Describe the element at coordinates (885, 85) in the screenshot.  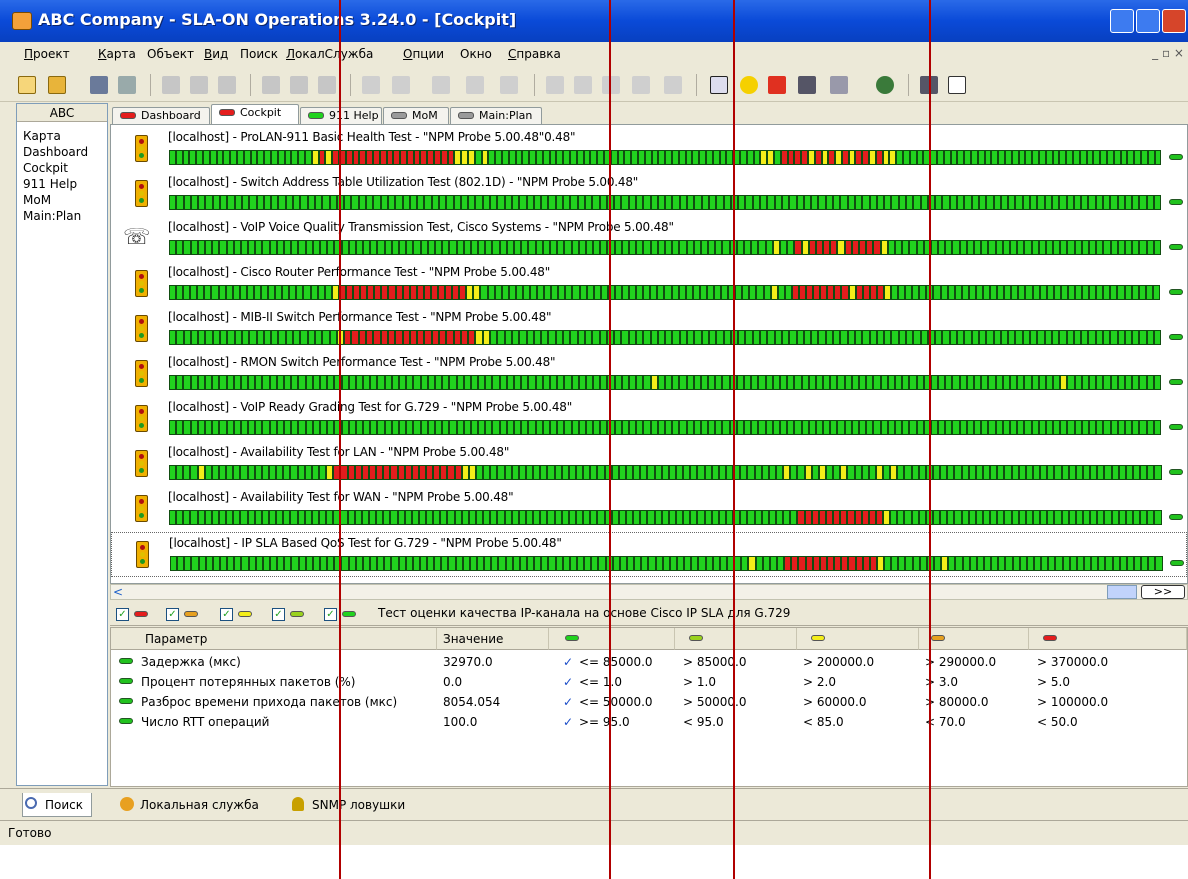
I see `globe-icon` at that location.